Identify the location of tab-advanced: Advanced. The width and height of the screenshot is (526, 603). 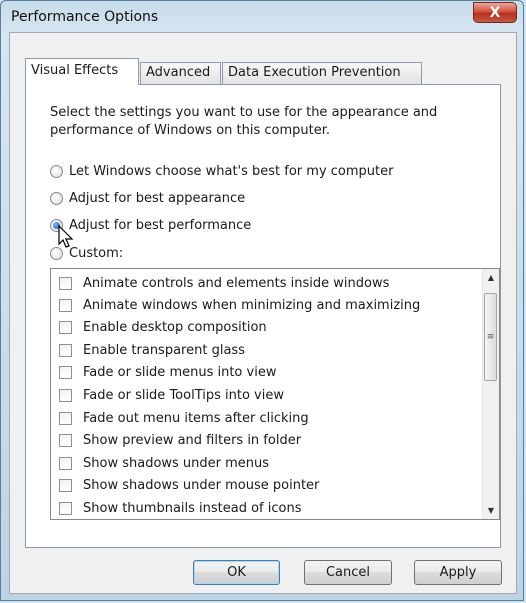
(180, 73).